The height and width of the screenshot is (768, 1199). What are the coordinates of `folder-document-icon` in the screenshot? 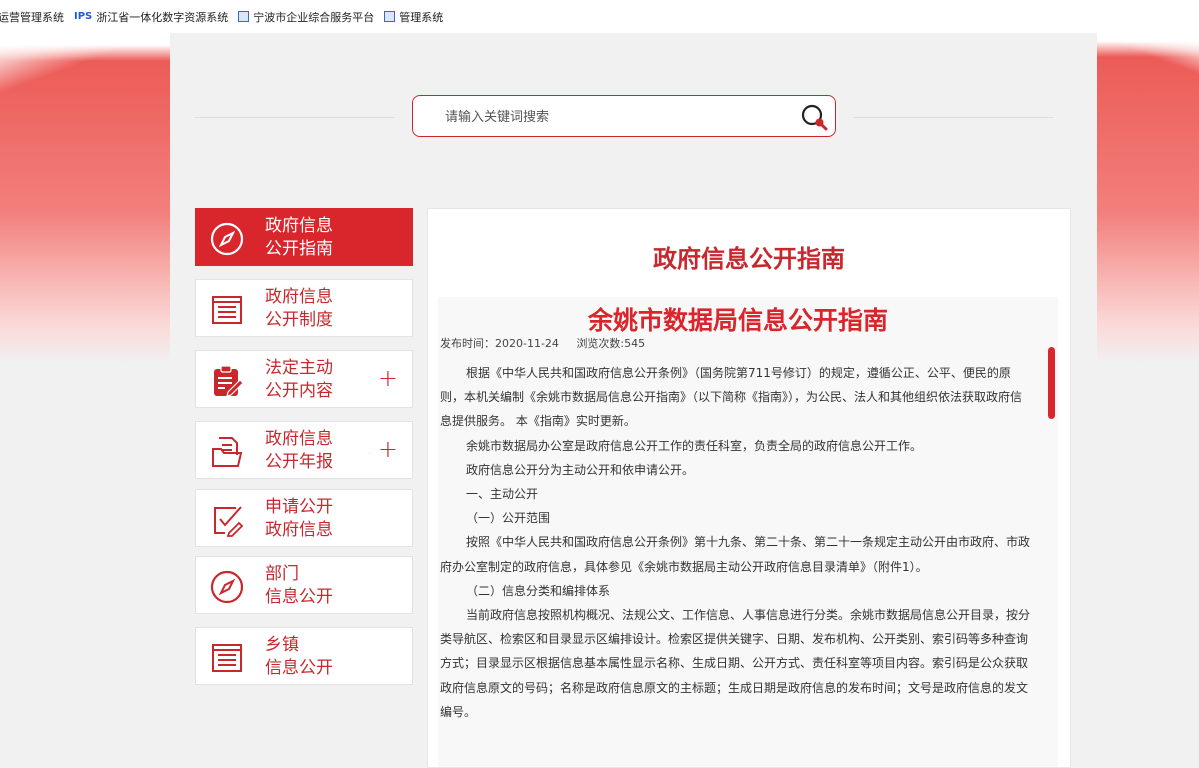 It's located at (227, 452).